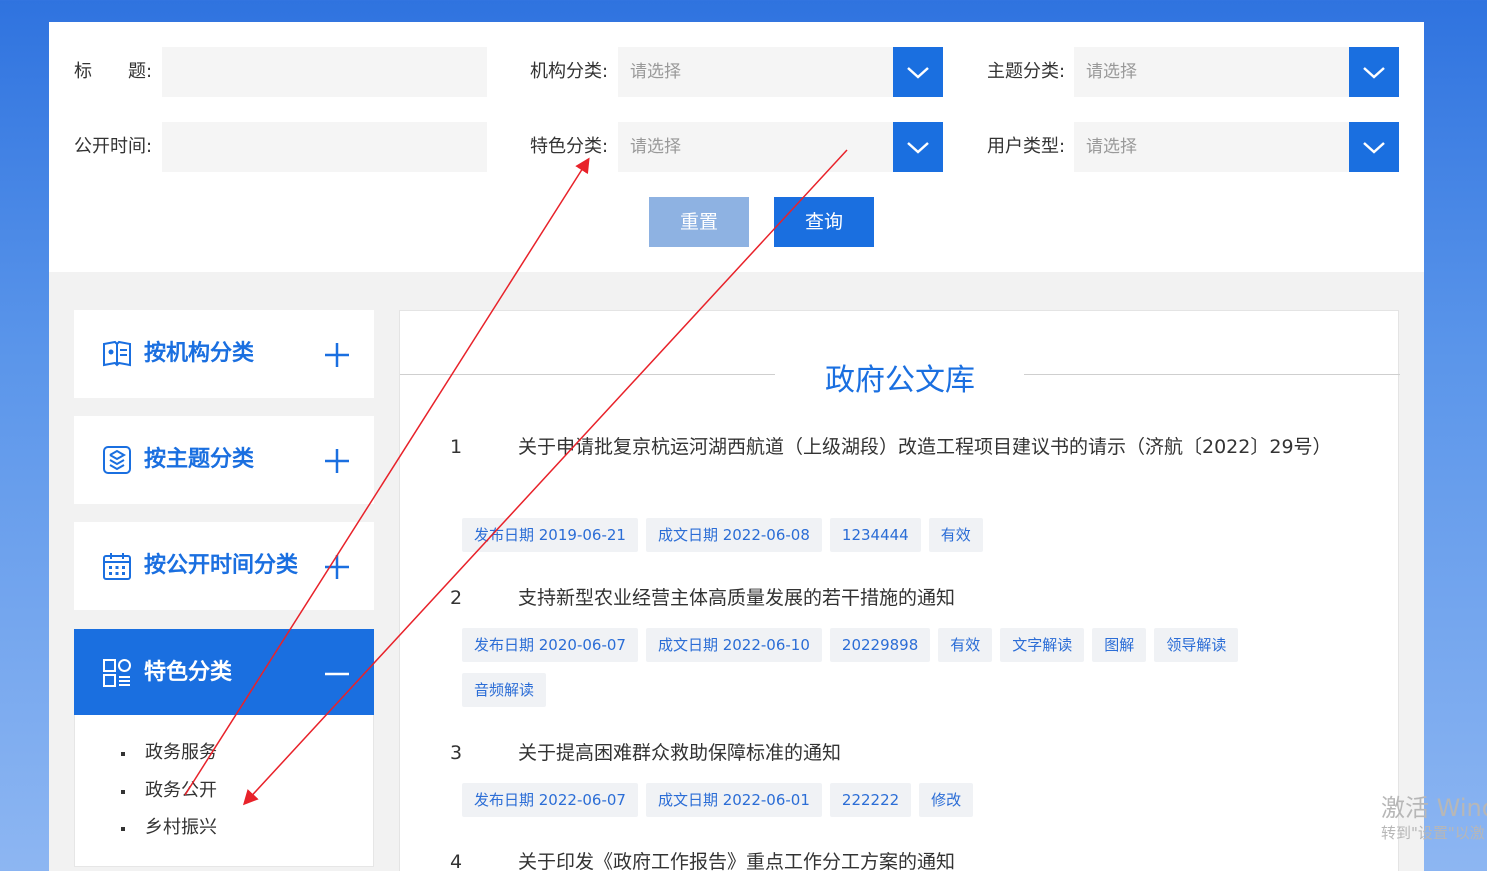  I want to click on sidebar-item-label: 按主题分类, so click(199, 459).